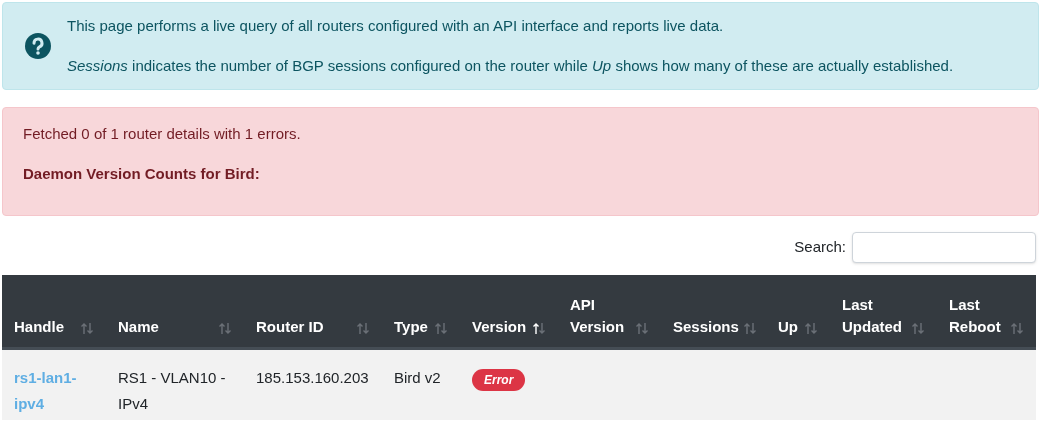  I want to click on error-heading: Daemon Version Counts for Bird:, so click(142, 173).